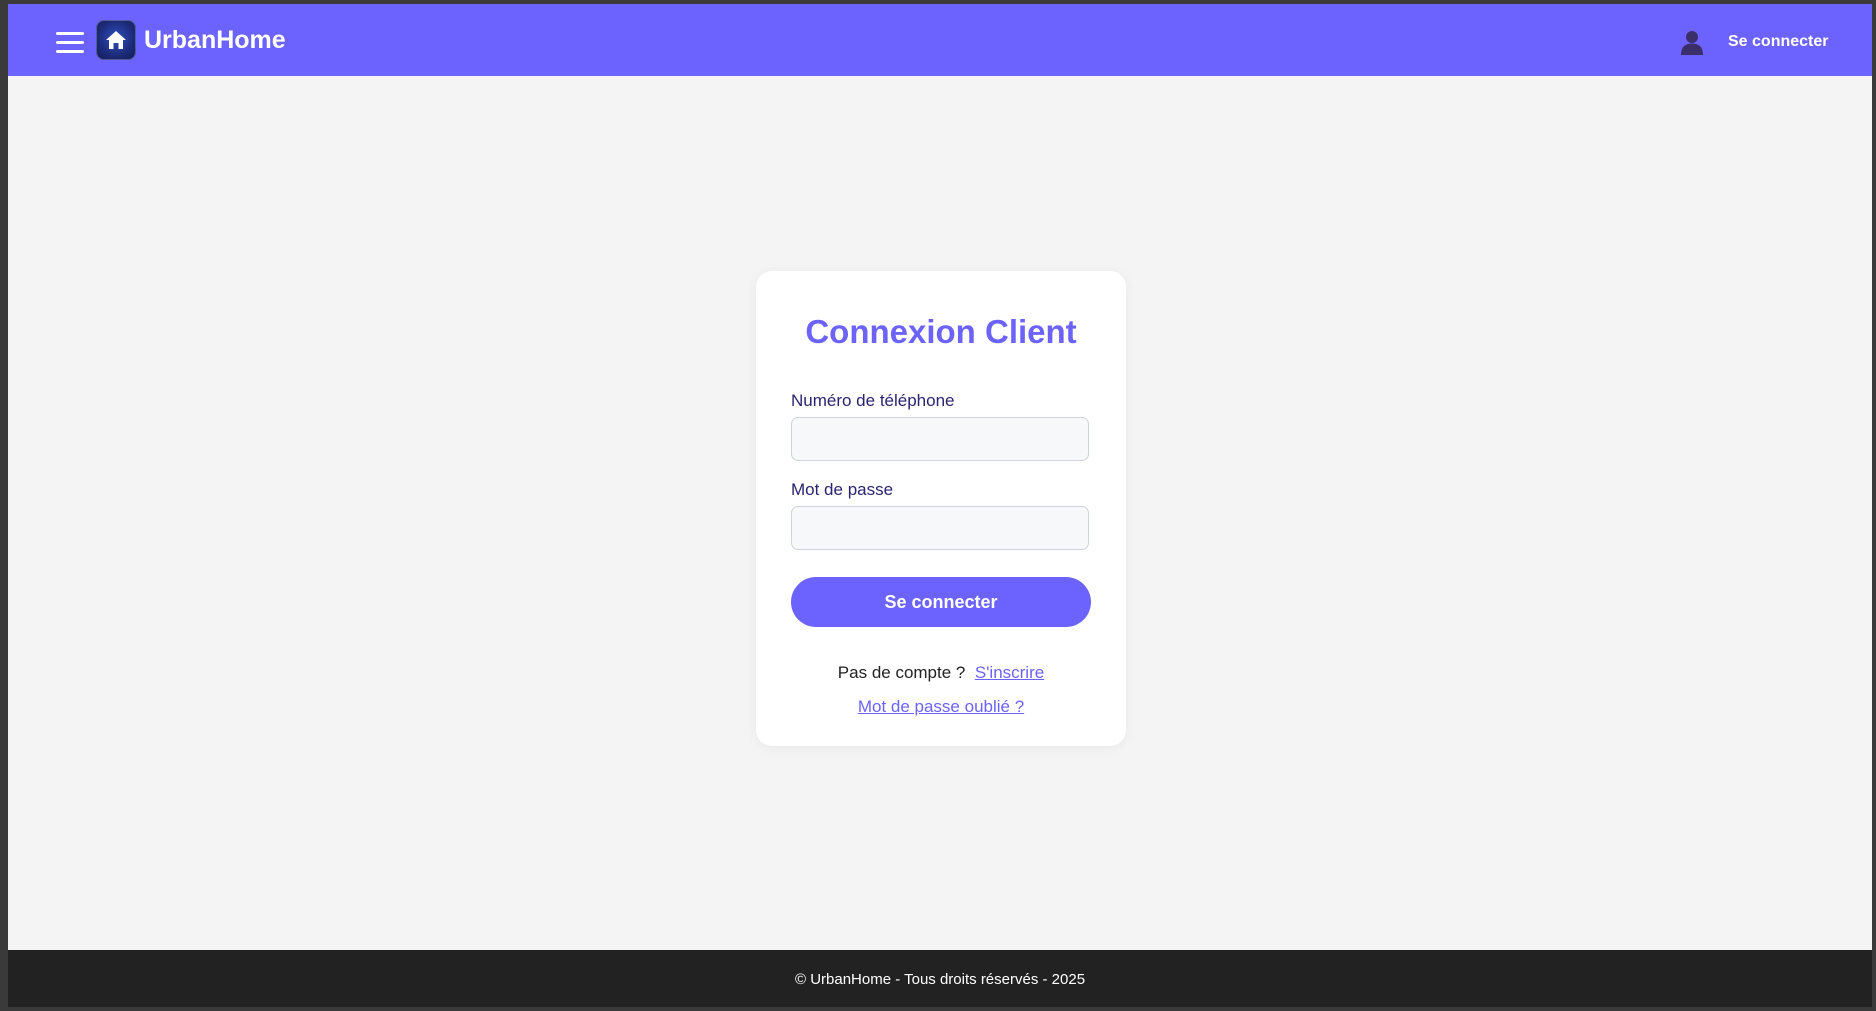  What do you see at coordinates (116, 40) in the screenshot?
I see `home-icon` at bounding box center [116, 40].